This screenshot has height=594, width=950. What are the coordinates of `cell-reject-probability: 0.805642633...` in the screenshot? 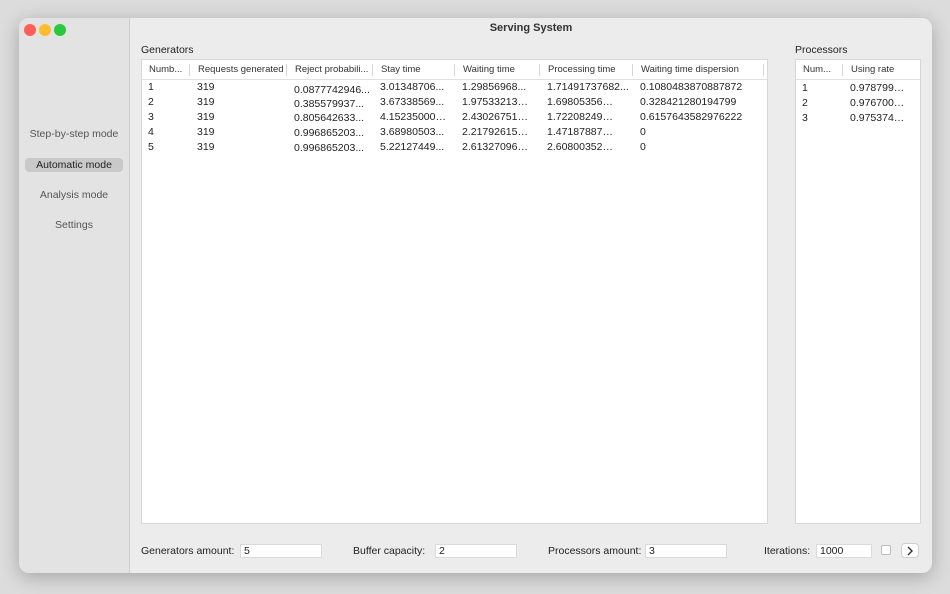 It's located at (329, 118).